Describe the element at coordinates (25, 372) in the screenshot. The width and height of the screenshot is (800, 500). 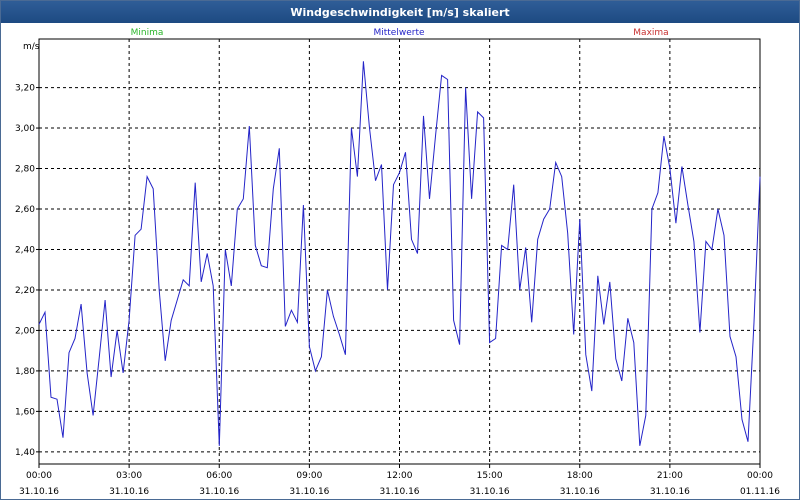
I see `y-tick-label: 1,80` at that location.